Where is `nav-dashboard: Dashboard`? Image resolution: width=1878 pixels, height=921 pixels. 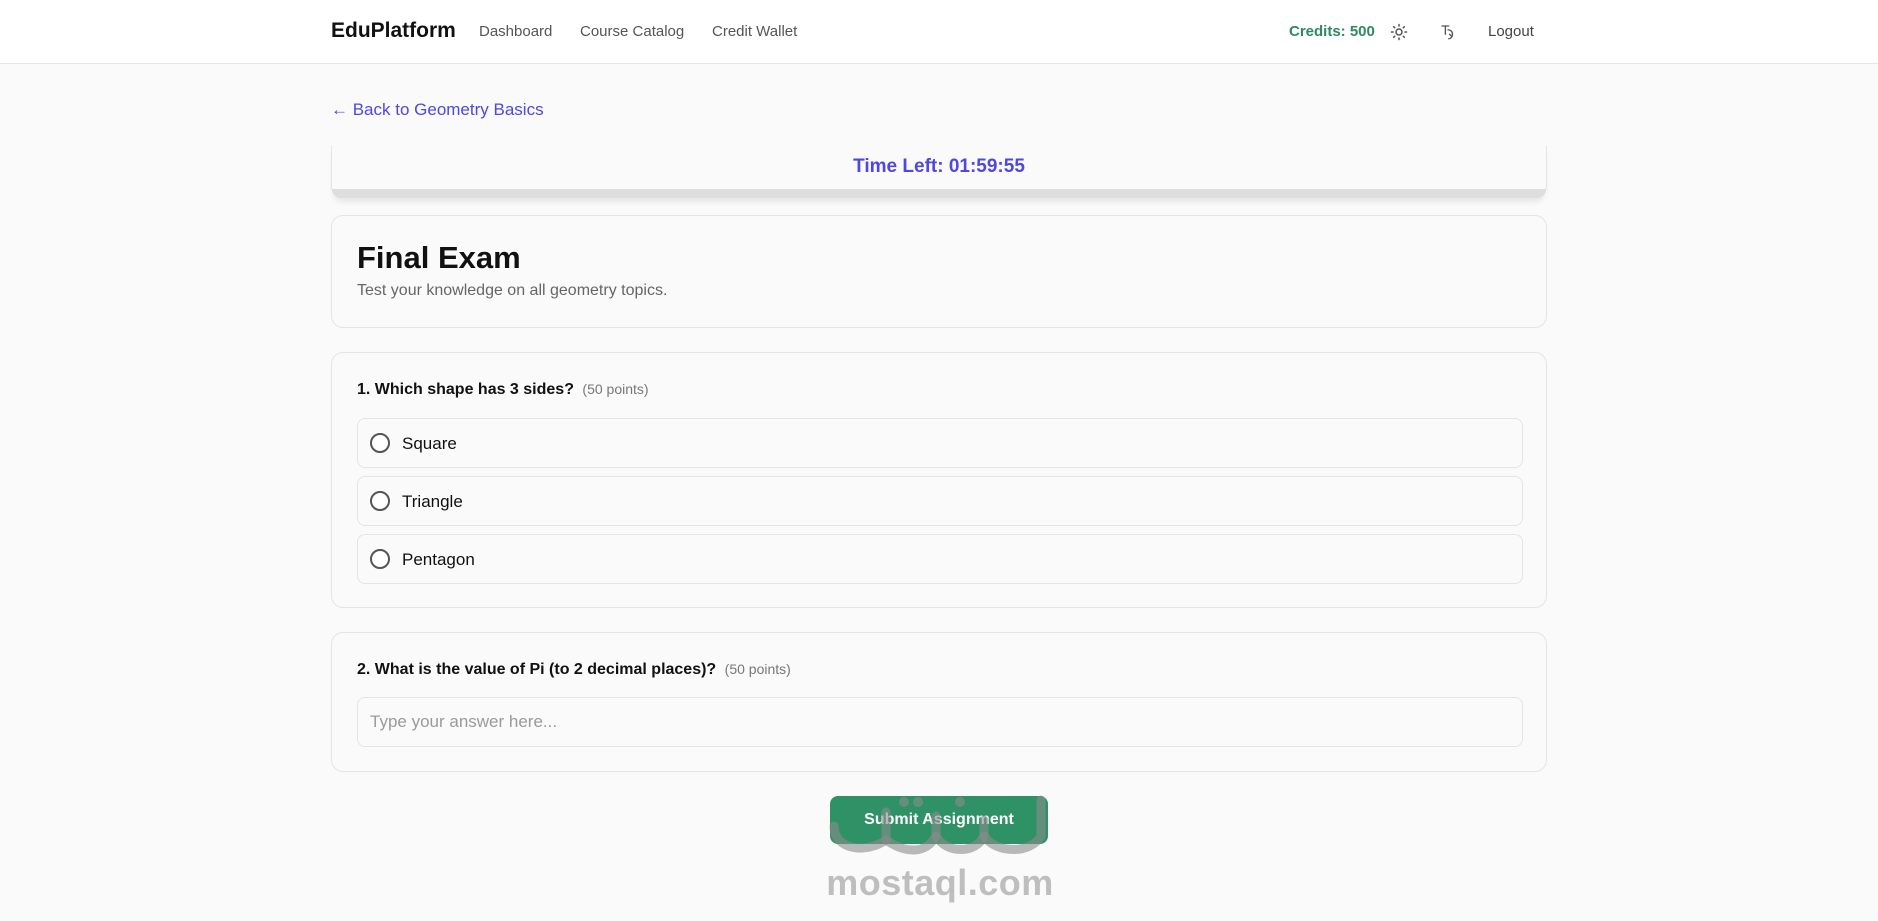 nav-dashboard: Dashboard is located at coordinates (515, 31).